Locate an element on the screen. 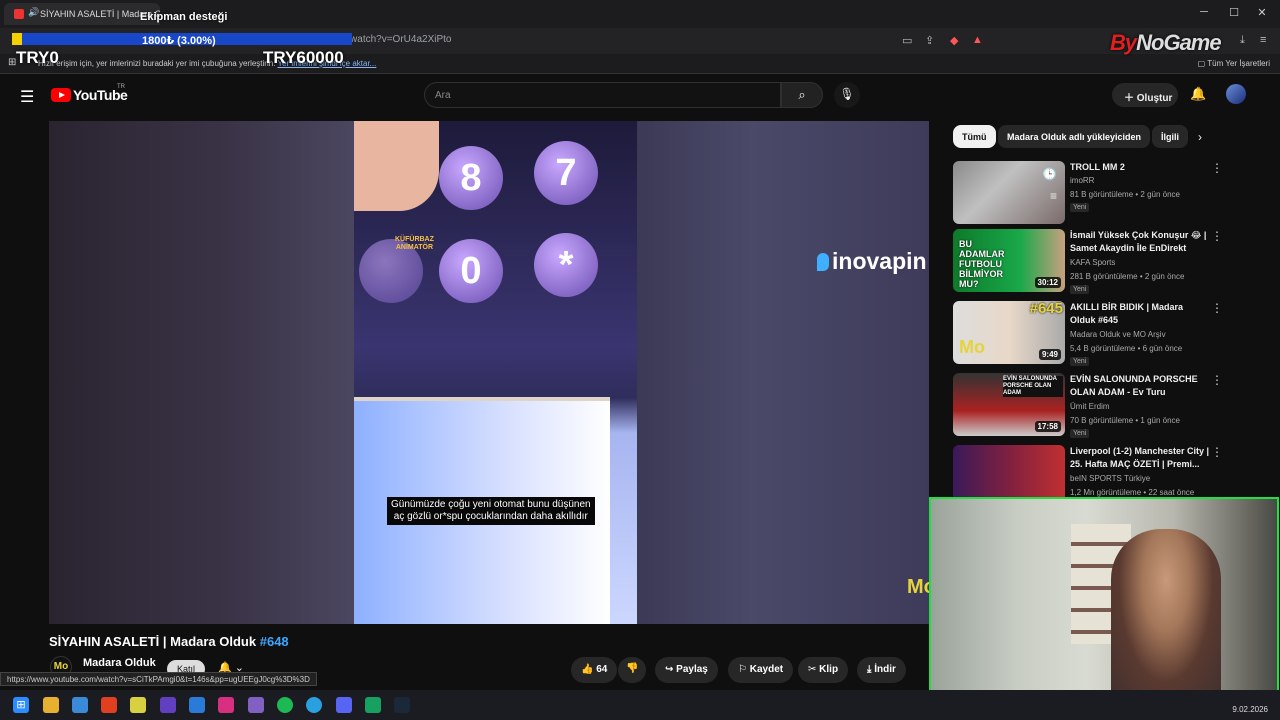 The height and width of the screenshot is (720, 1280). add-to-queue-icon: ≡ is located at coordinates (1053, 196).